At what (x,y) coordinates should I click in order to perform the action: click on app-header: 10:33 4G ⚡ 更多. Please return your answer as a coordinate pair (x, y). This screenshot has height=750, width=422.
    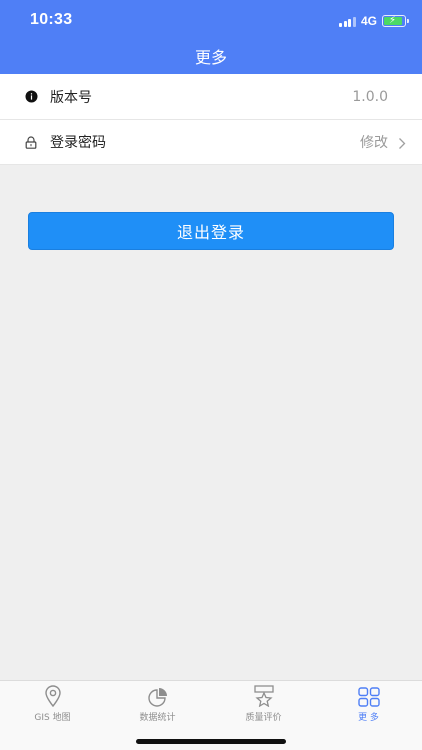
    Looking at the image, I should click on (211, 37).